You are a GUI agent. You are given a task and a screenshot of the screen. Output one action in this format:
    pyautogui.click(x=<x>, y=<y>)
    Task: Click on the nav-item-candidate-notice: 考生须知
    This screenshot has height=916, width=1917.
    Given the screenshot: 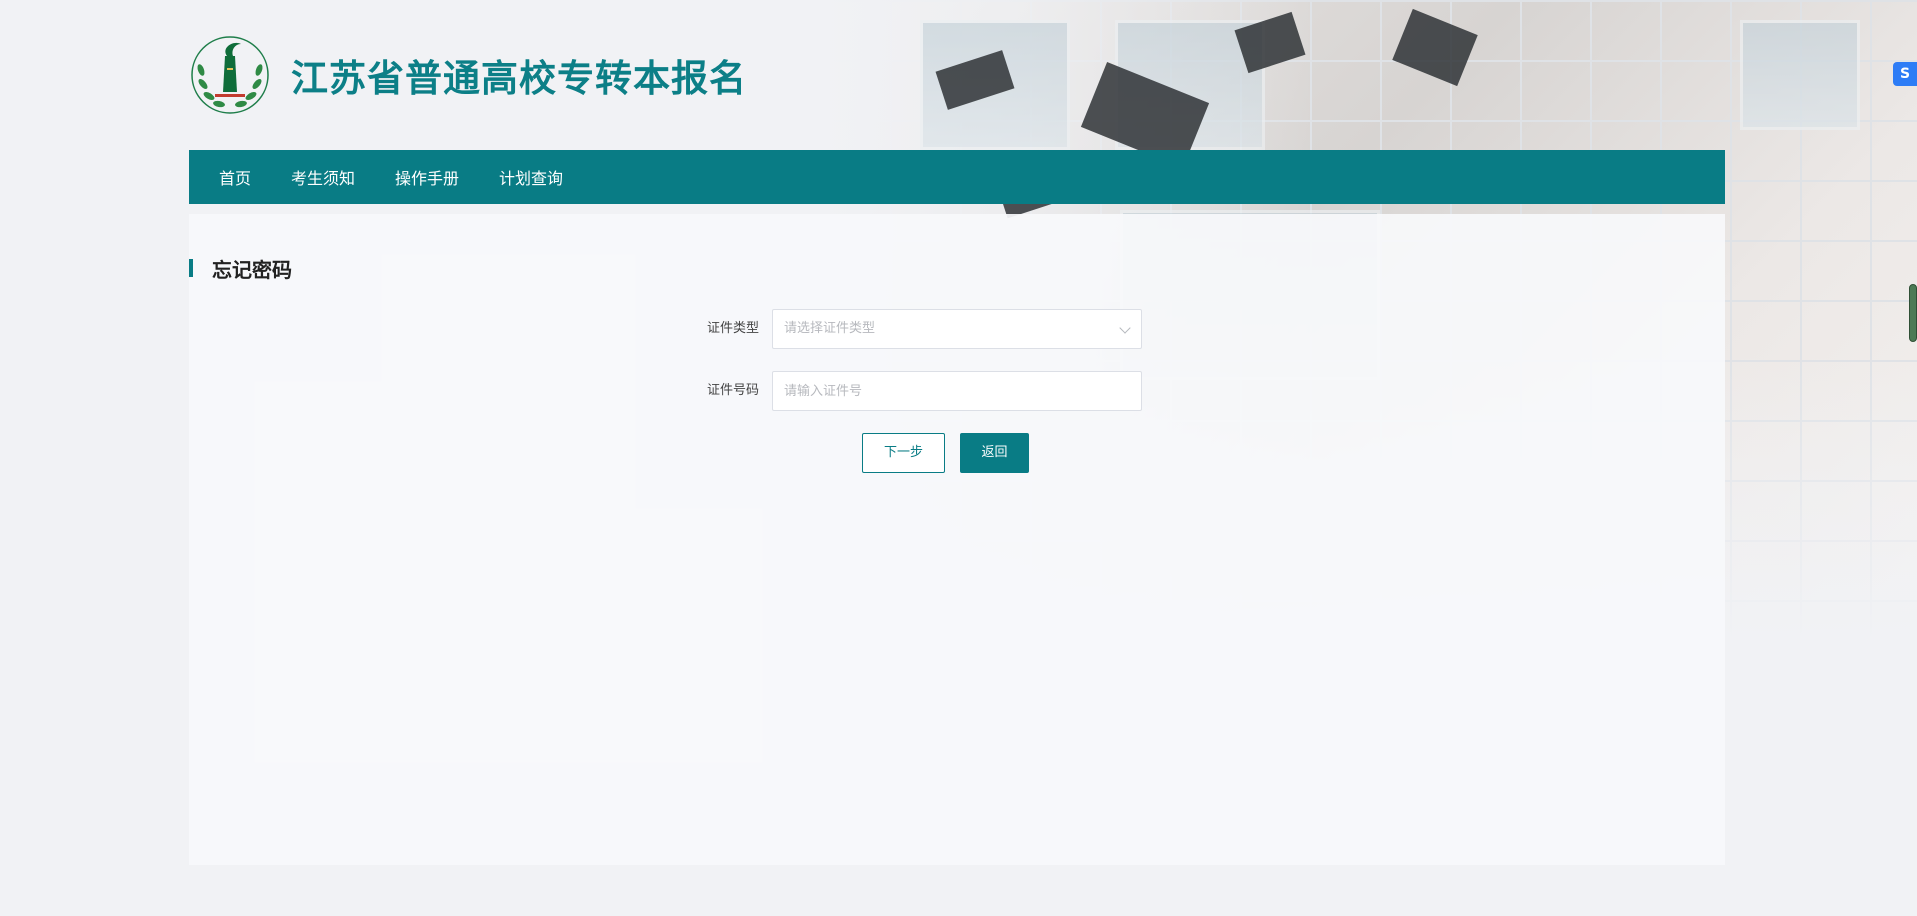 What is the action you would take?
    pyautogui.click(x=323, y=177)
    